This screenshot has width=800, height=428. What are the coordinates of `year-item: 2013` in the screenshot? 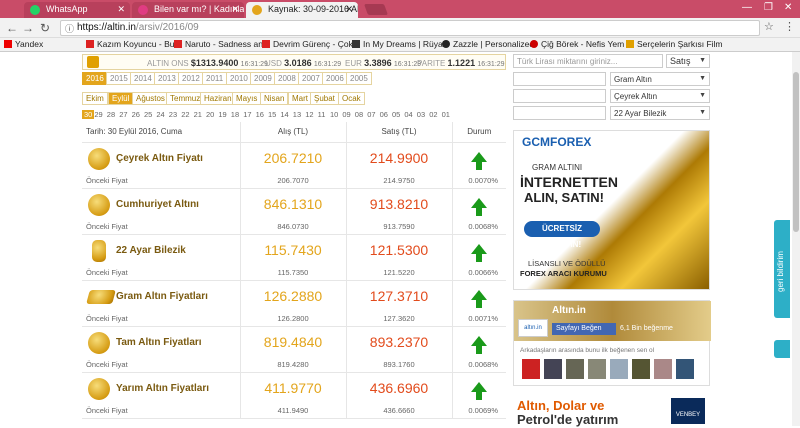 It's located at (167, 78).